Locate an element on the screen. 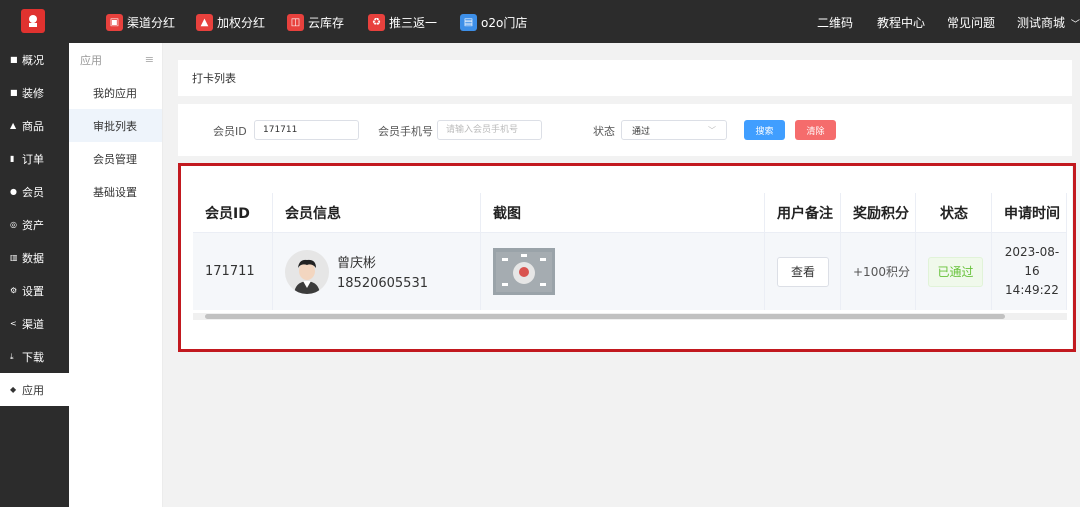 The height and width of the screenshot is (507, 1080). app-icon: ◆ is located at coordinates (13, 389).